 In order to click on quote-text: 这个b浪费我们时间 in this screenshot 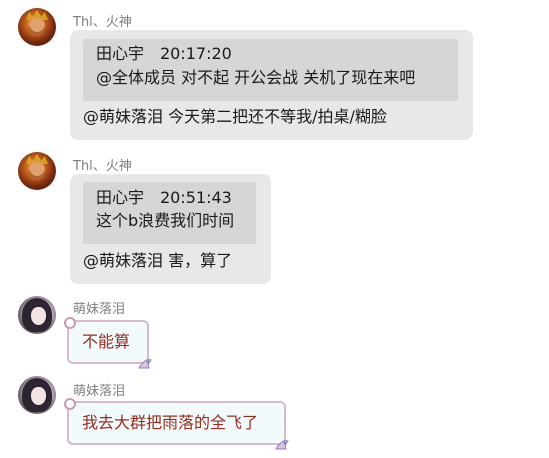, I will do `click(165, 220)`.